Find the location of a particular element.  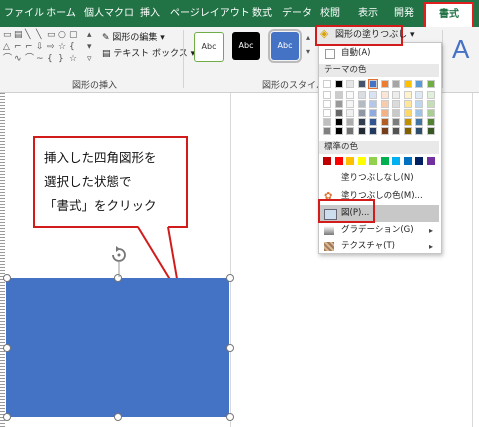

tab-insert: 挿入 is located at coordinates (150, 13).